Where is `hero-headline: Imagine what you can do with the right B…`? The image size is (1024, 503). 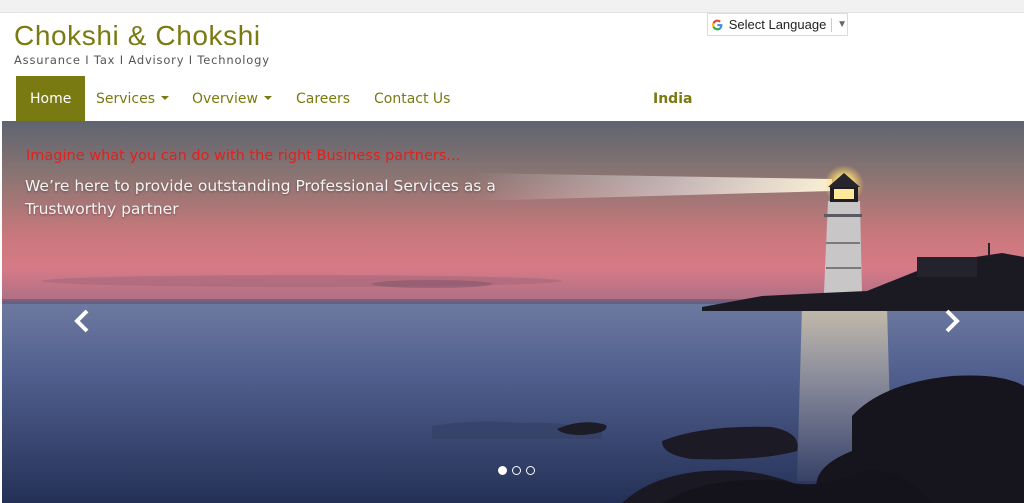 hero-headline: Imagine what you can do with the right B… is located at coordinates (243, 156).